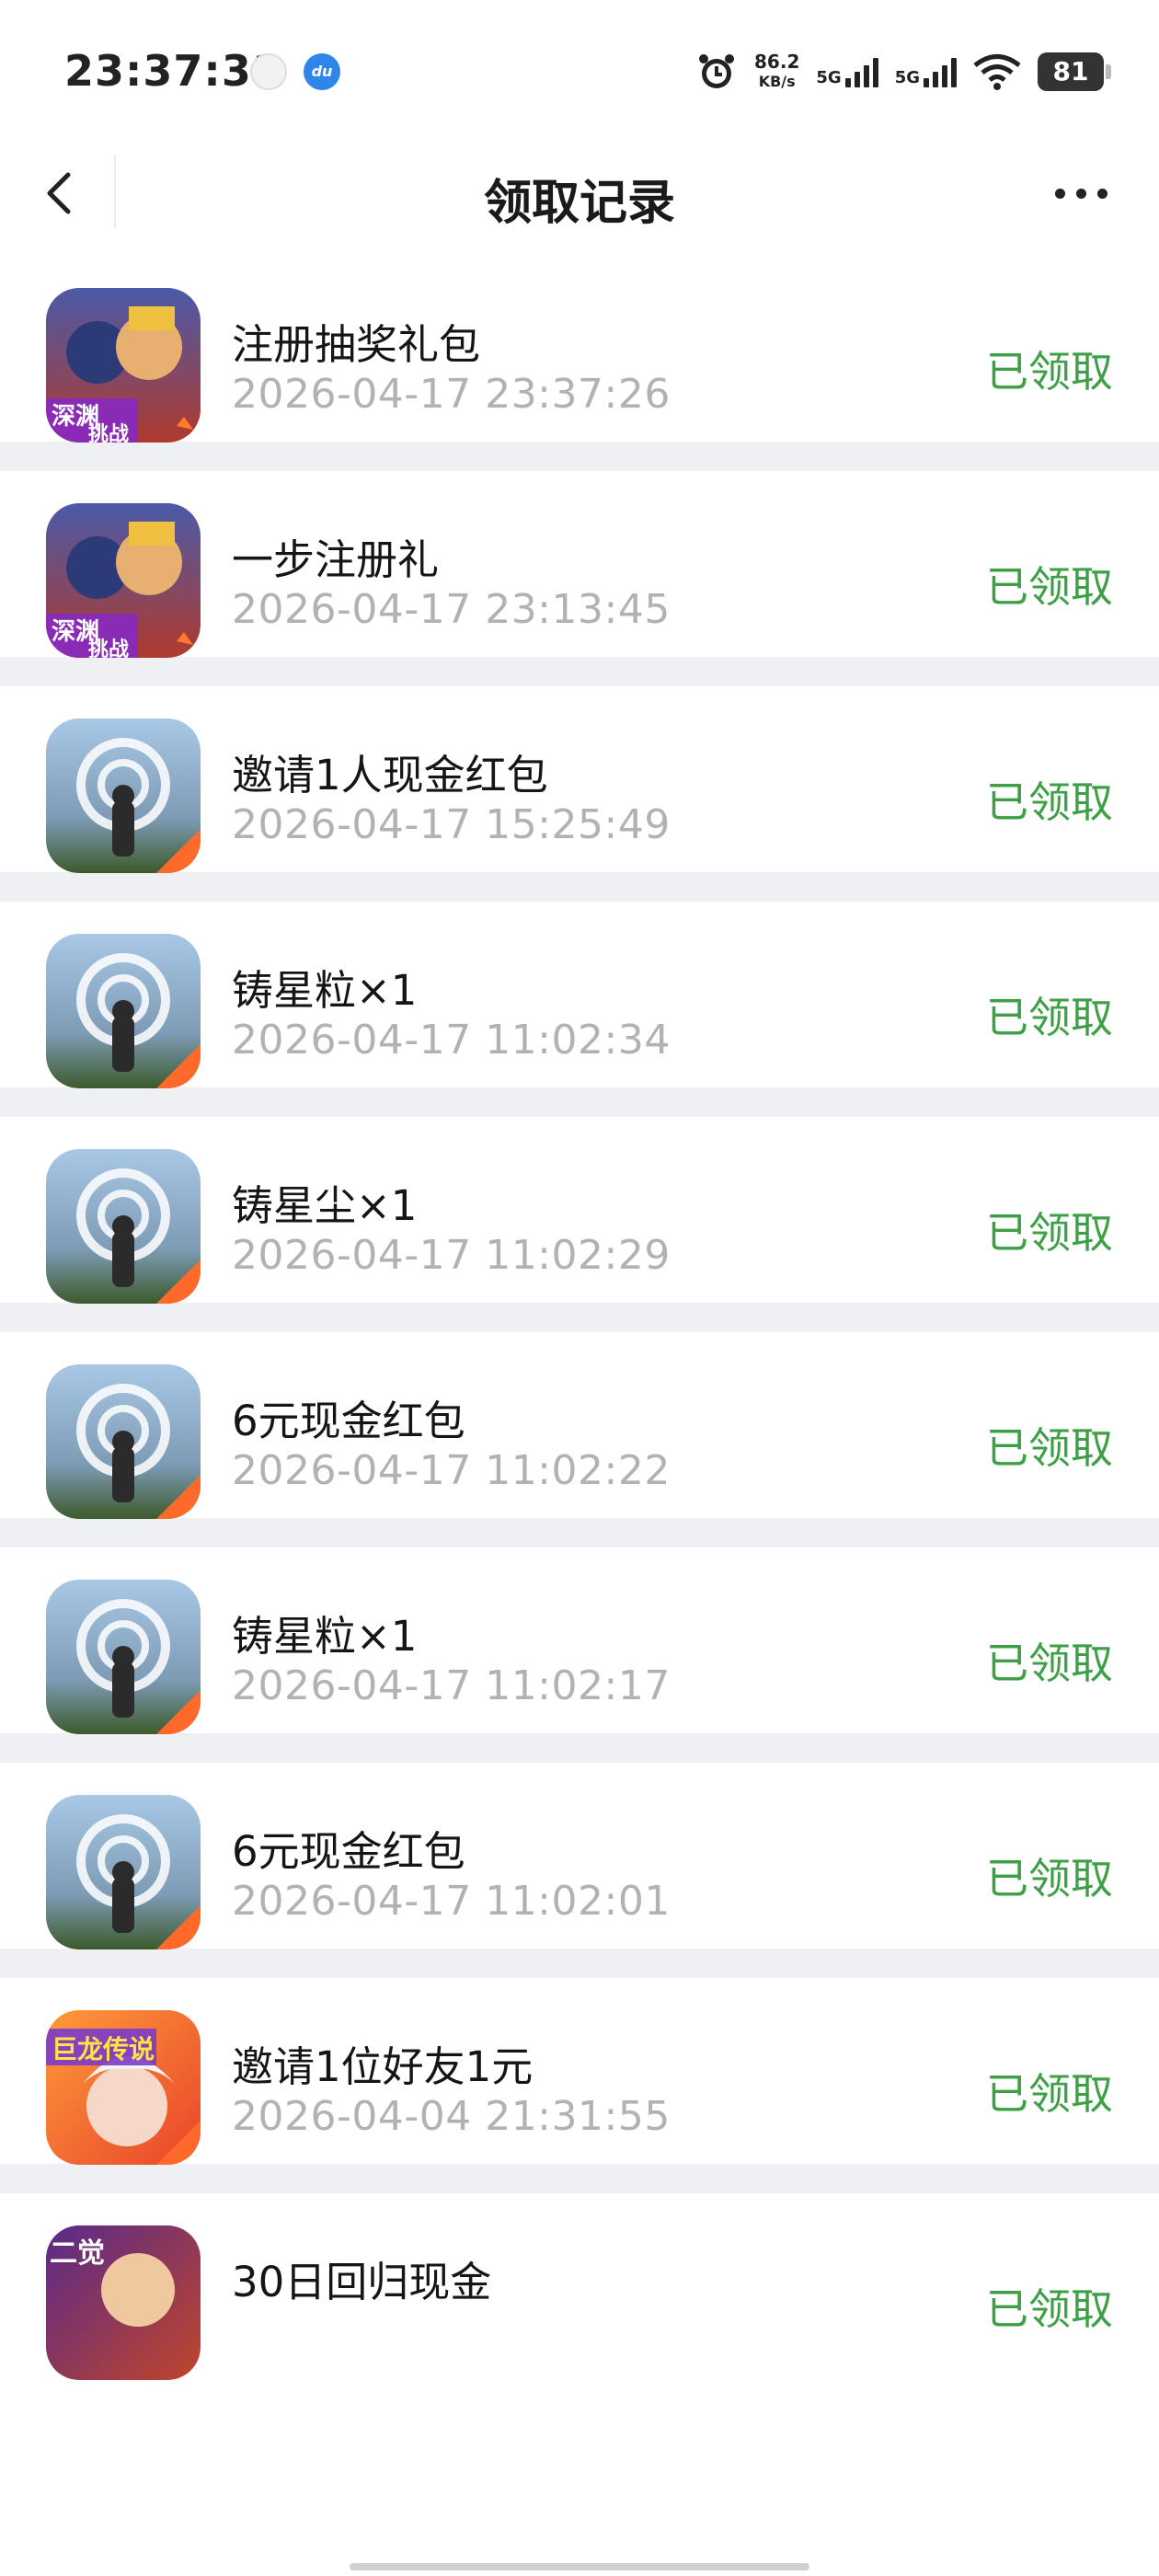  I want to click on more-button, so click(1080, 193).